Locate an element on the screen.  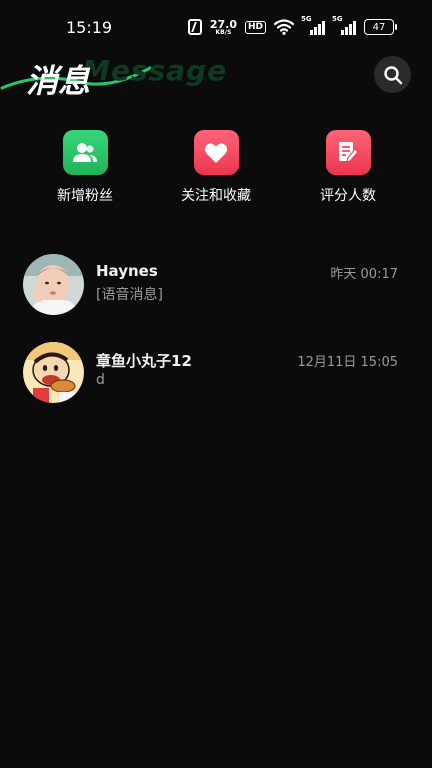
cartoon-avatar is located at coordinates (53, 372).